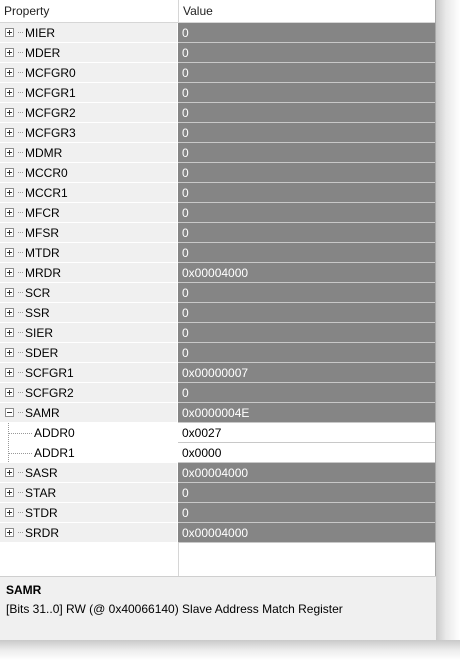 This screenshot has width=460, height=660. What do you see at coordinates (89, 433) in the screenshot?
I see `field-name-cell: ADDR0` at bounding box center [89, 433].